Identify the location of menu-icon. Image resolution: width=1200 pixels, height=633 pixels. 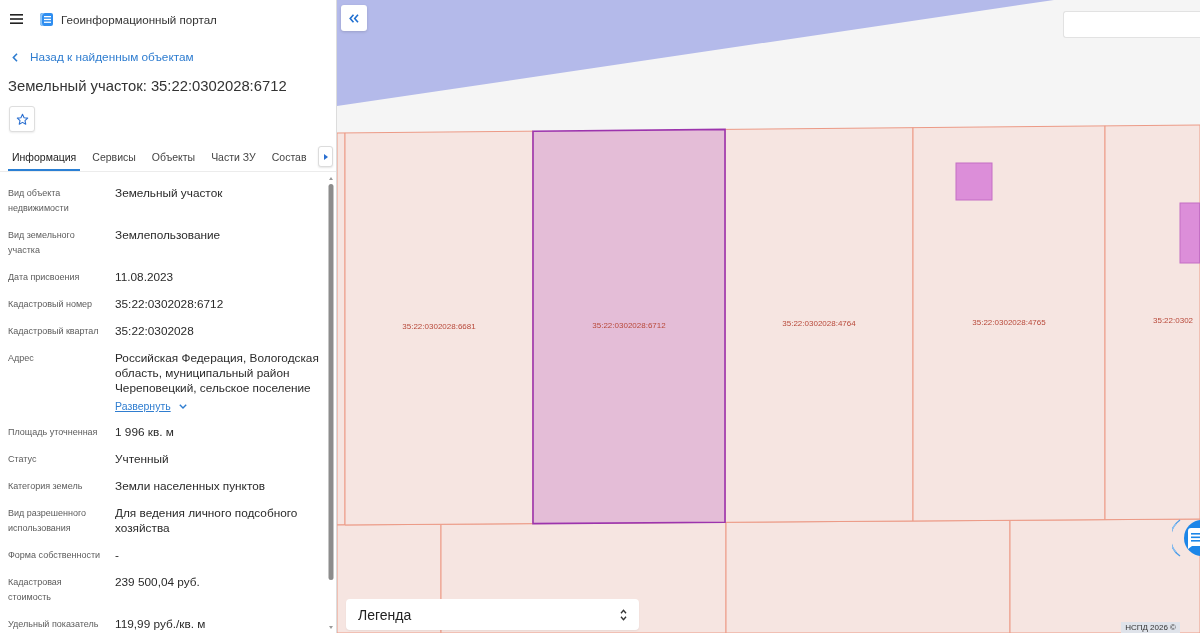
(16, 19).